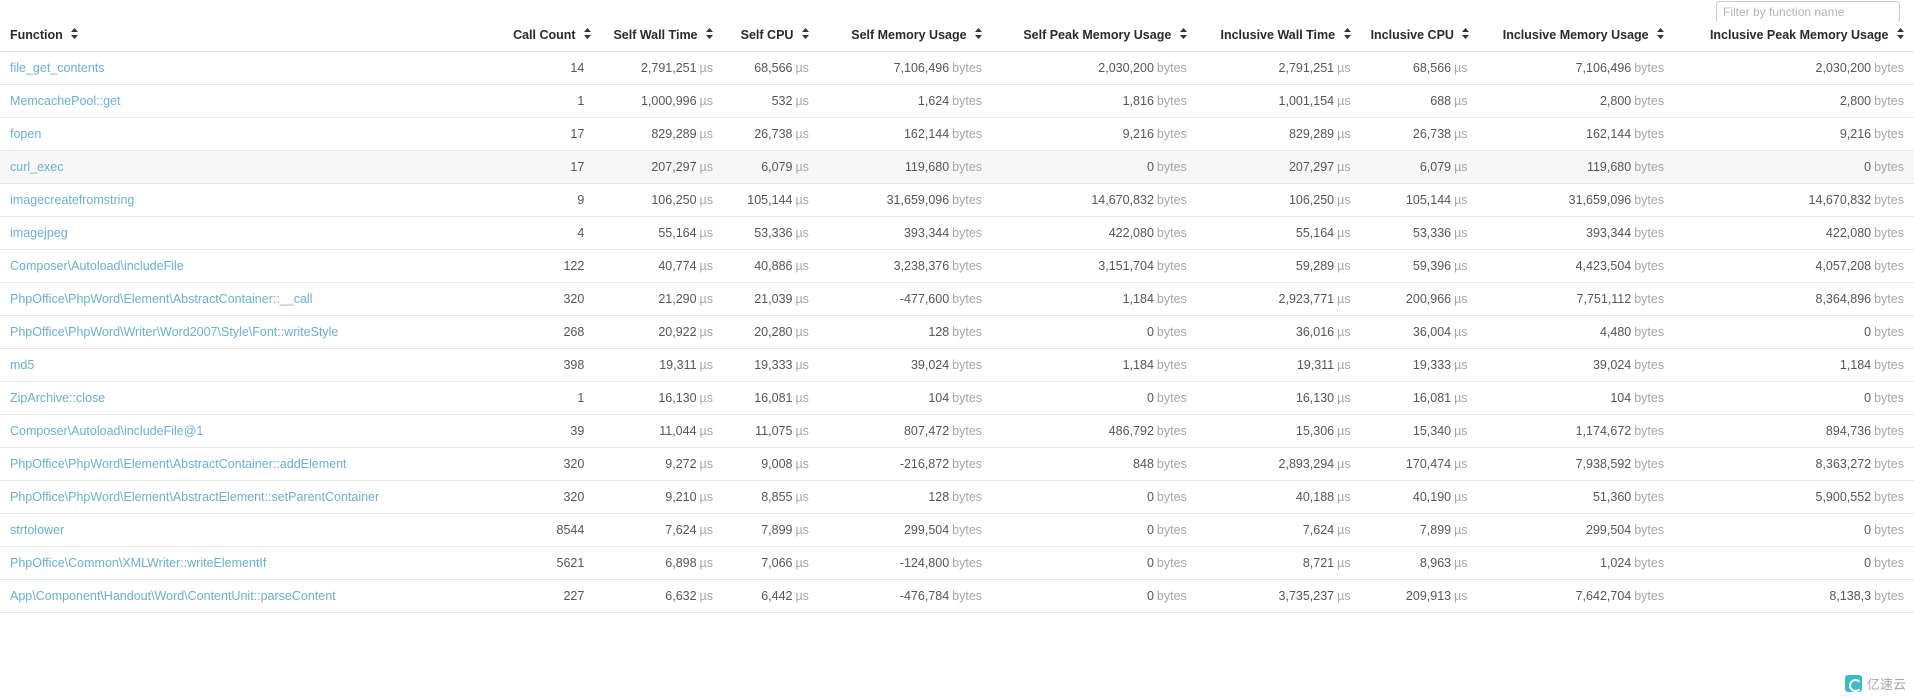 Image resolution: width=1914 pixels, height=699 pixels. Describe the element at coordinates (549, 365) in the screenshot. I see `cell-call-count: 398` at that location.